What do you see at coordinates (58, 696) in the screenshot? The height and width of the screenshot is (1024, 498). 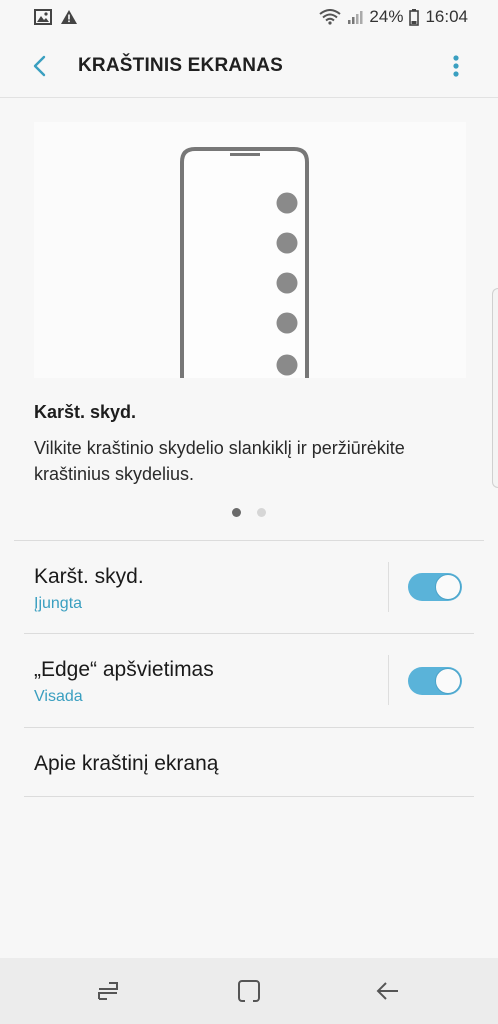 I see `setting-subtitle: Visada` at bounding box center [58, 696].